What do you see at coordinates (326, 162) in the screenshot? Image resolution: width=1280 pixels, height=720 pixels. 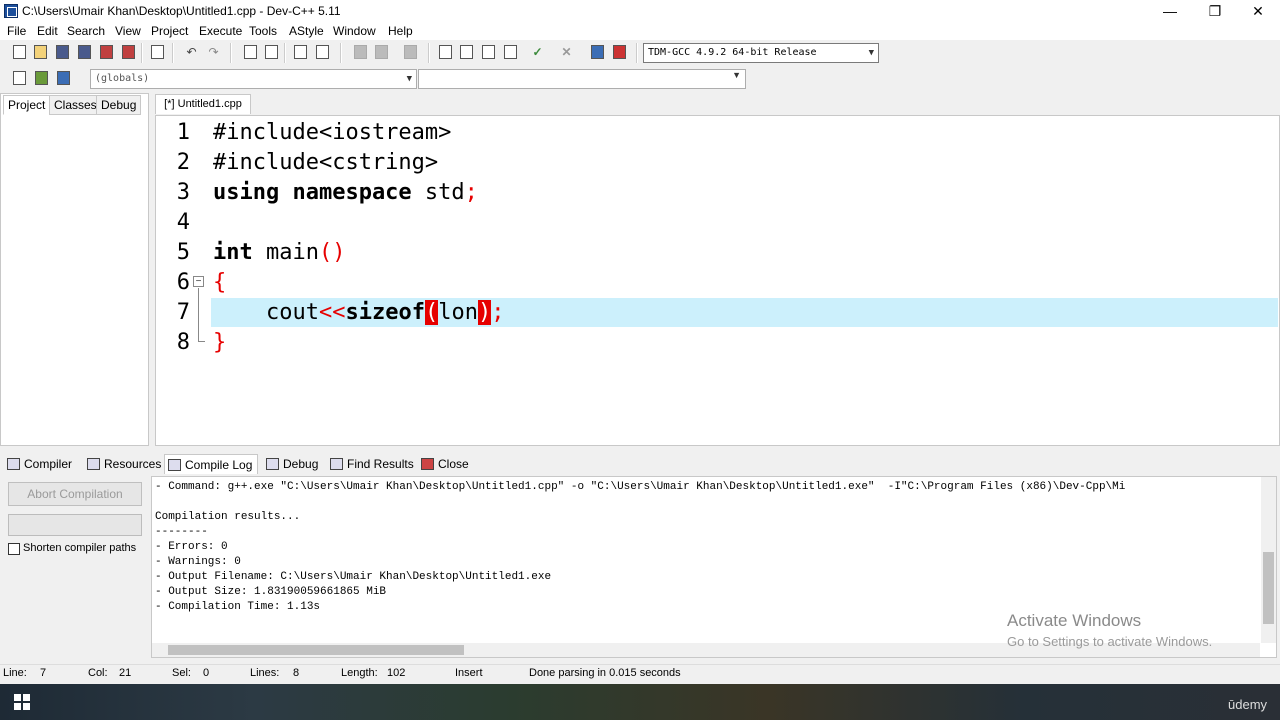 I see `code-line-2: #include<cstring>` at bounding box center [326, 162].